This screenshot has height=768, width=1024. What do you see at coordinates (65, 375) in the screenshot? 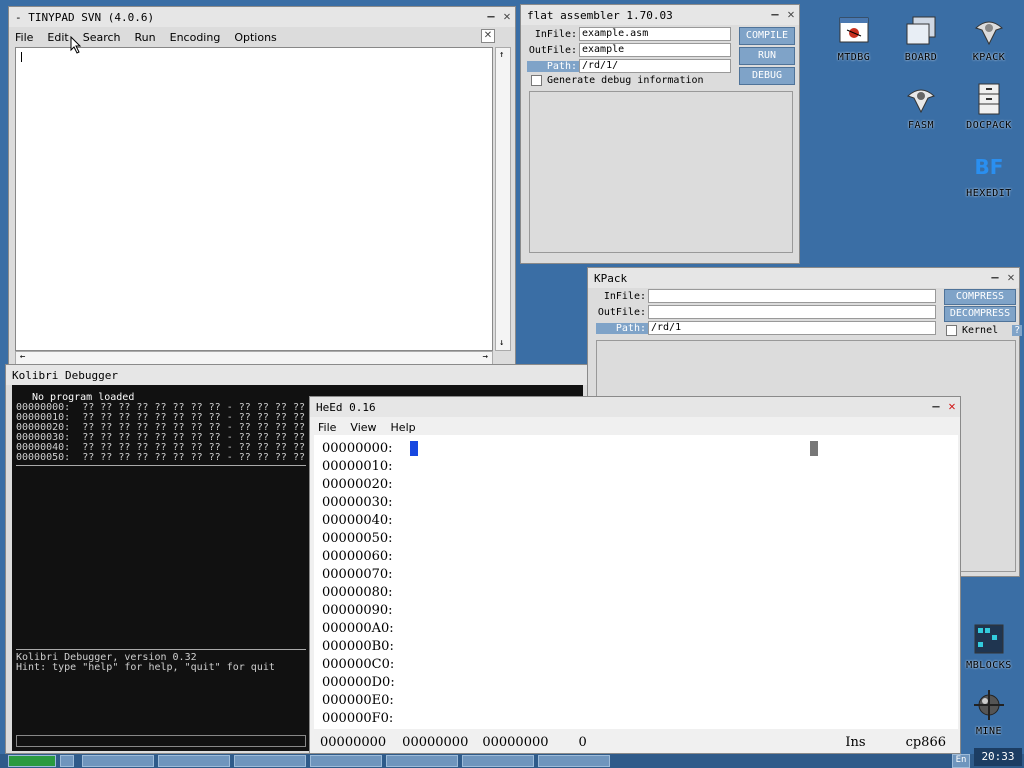
I see `debugger-title: Kolibri Debugger` at bounding box center [65, 375].